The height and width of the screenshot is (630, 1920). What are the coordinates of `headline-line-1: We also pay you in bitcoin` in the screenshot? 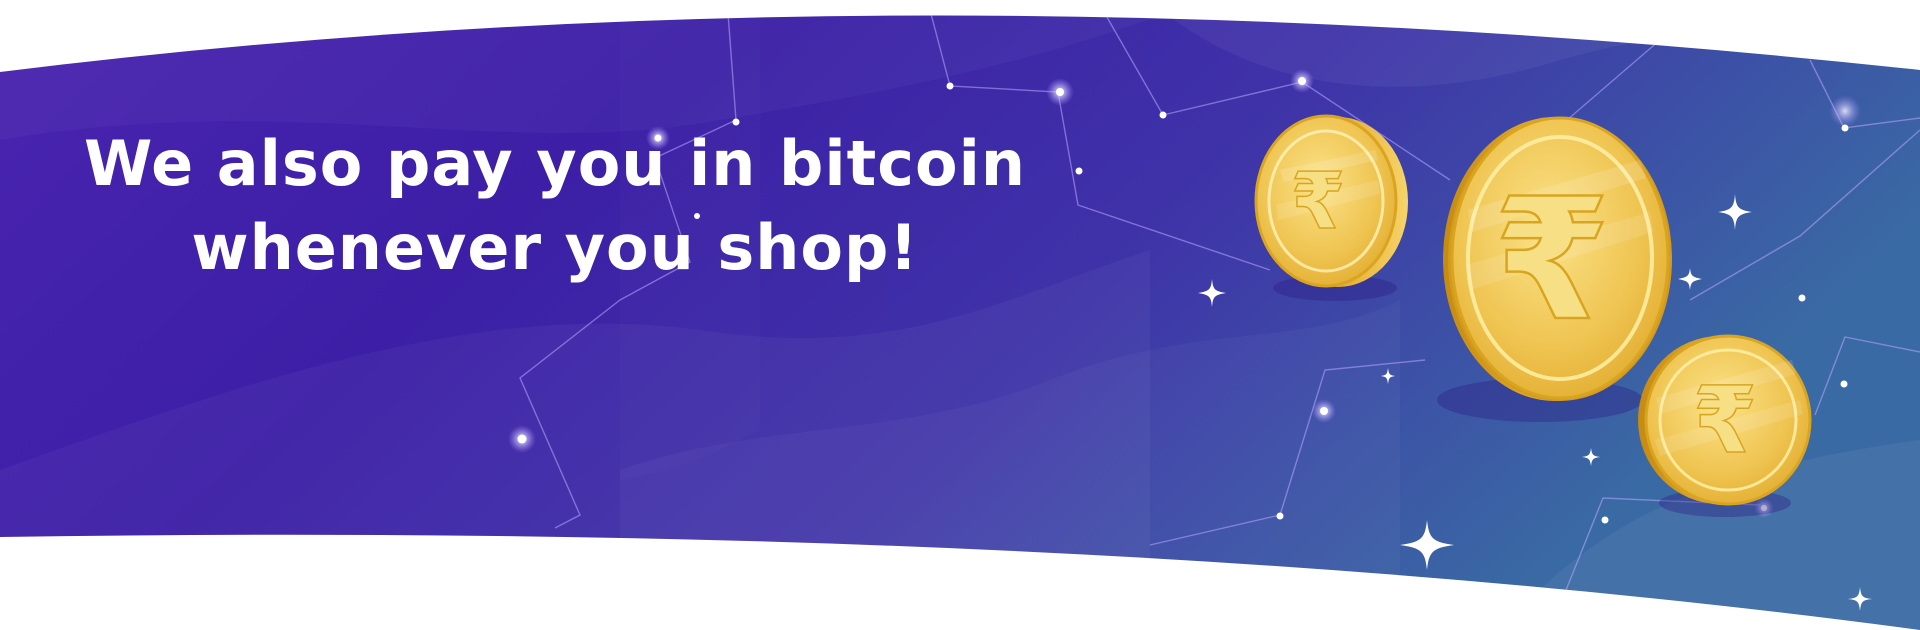 It's located at (554, 163).